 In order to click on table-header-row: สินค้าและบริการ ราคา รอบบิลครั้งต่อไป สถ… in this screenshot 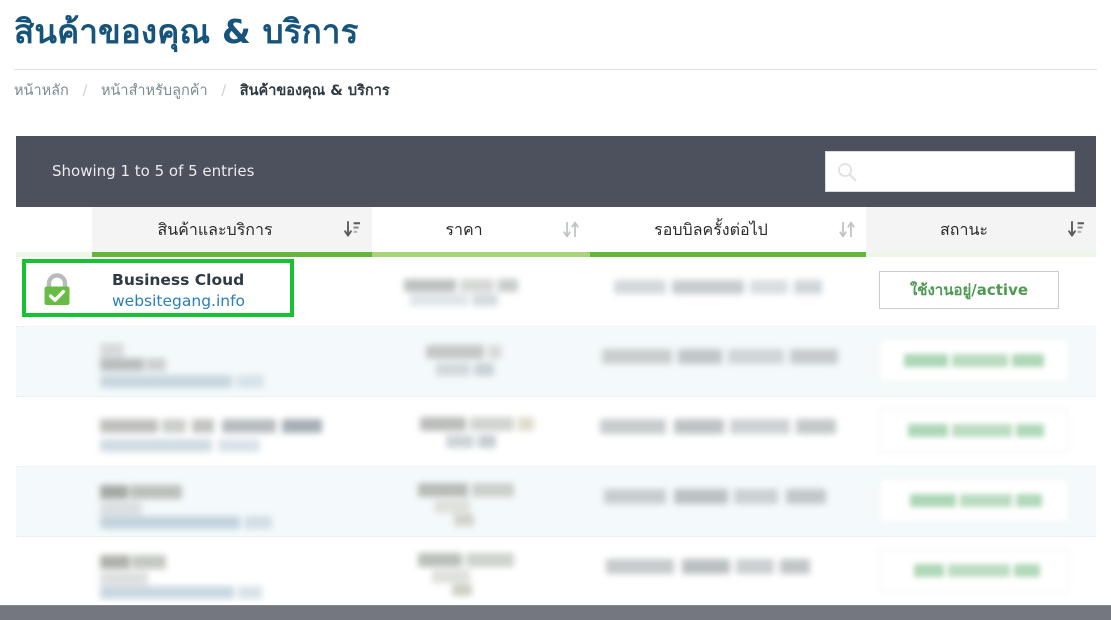, I will do `click(556, 229)`.